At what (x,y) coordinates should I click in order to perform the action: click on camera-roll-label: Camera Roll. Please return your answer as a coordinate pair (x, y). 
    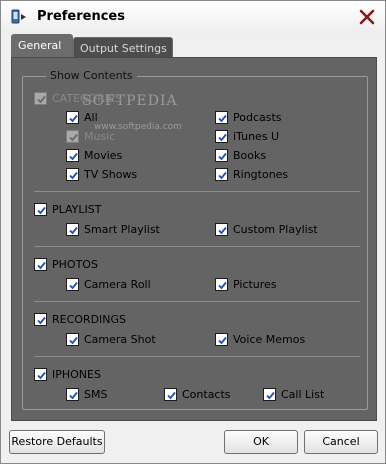
    Looking at the image, I should click on (117, 284).